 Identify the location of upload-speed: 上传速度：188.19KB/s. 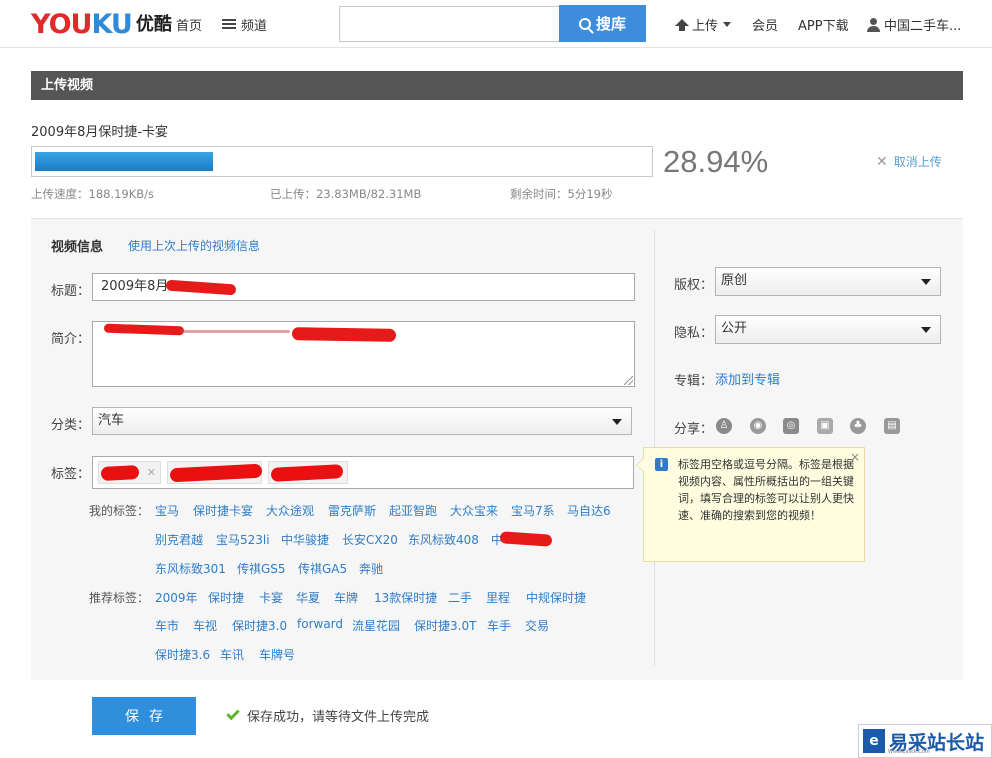
(93, 194).